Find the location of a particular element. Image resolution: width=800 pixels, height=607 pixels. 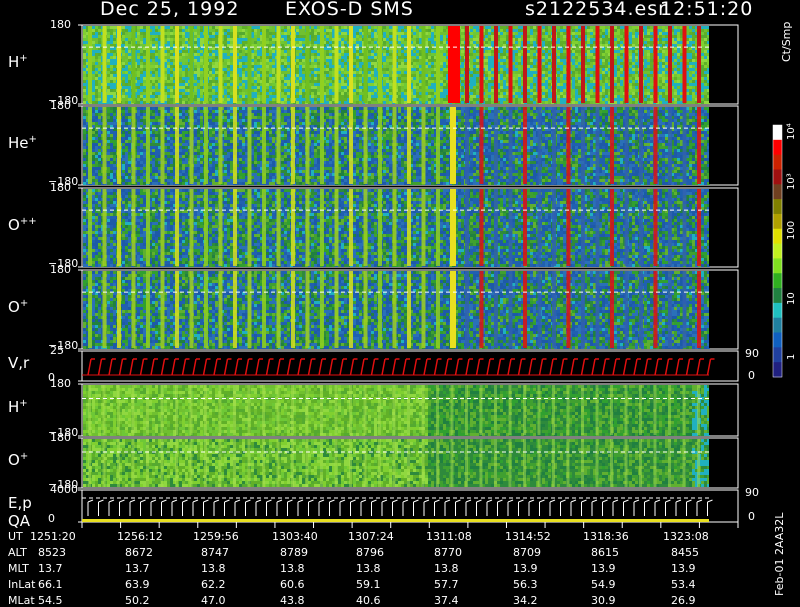

x-tick-label: 1323:08 is located at coordinates (686, 536).